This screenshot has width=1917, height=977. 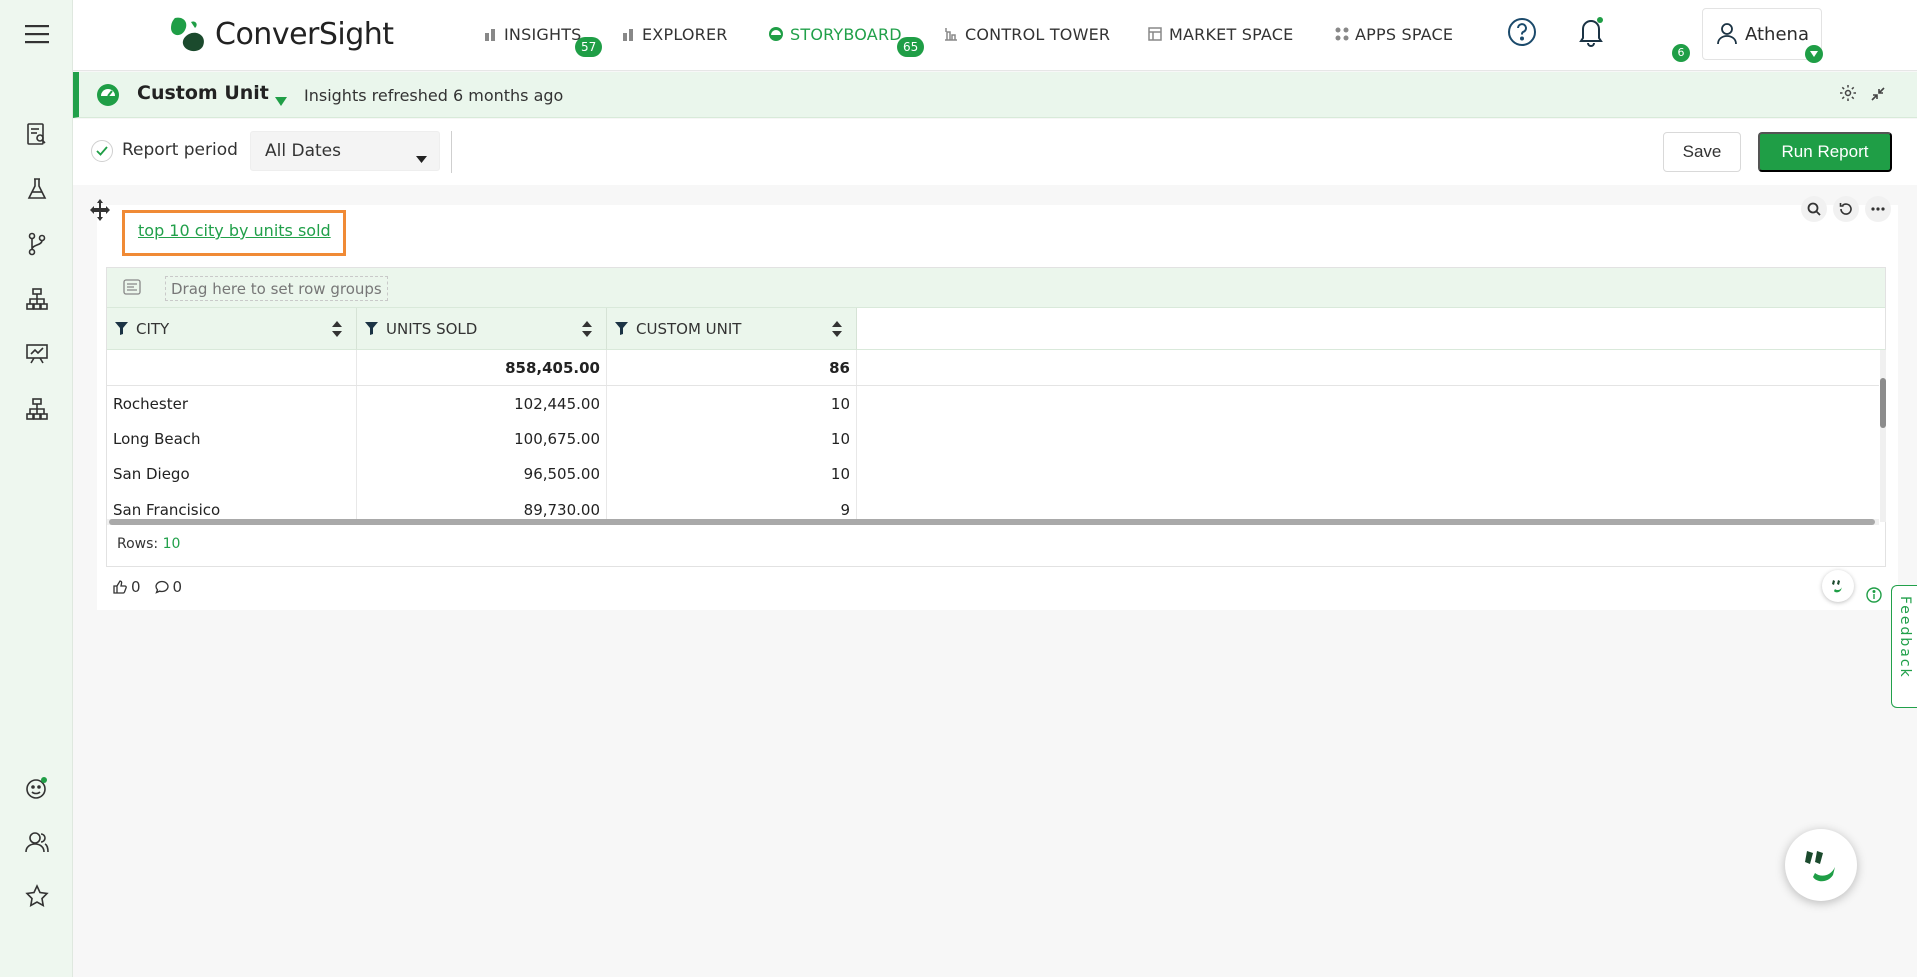 What do you see at coordinates (232, 329) in the screenshot?
I see `column-header-city: CITY` at bounding box center [232, 329].